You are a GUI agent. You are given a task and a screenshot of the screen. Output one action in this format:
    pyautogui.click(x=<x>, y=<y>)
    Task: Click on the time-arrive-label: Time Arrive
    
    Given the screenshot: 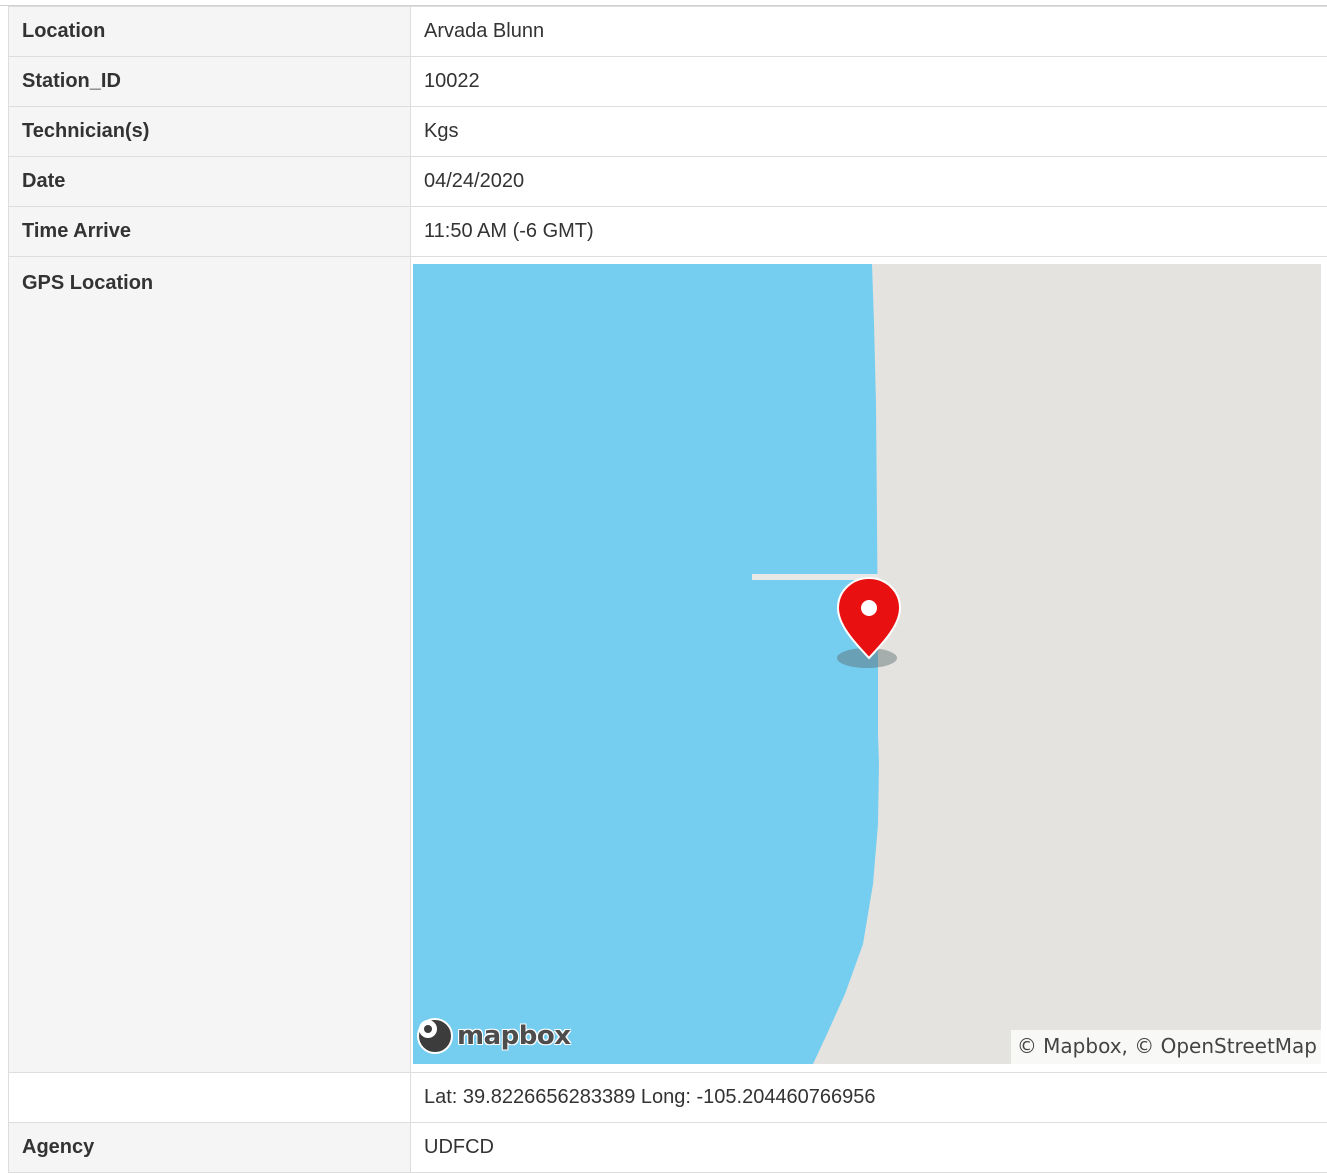 What is the action you would take?
    pyautogui.click(x=210, y=232)
    